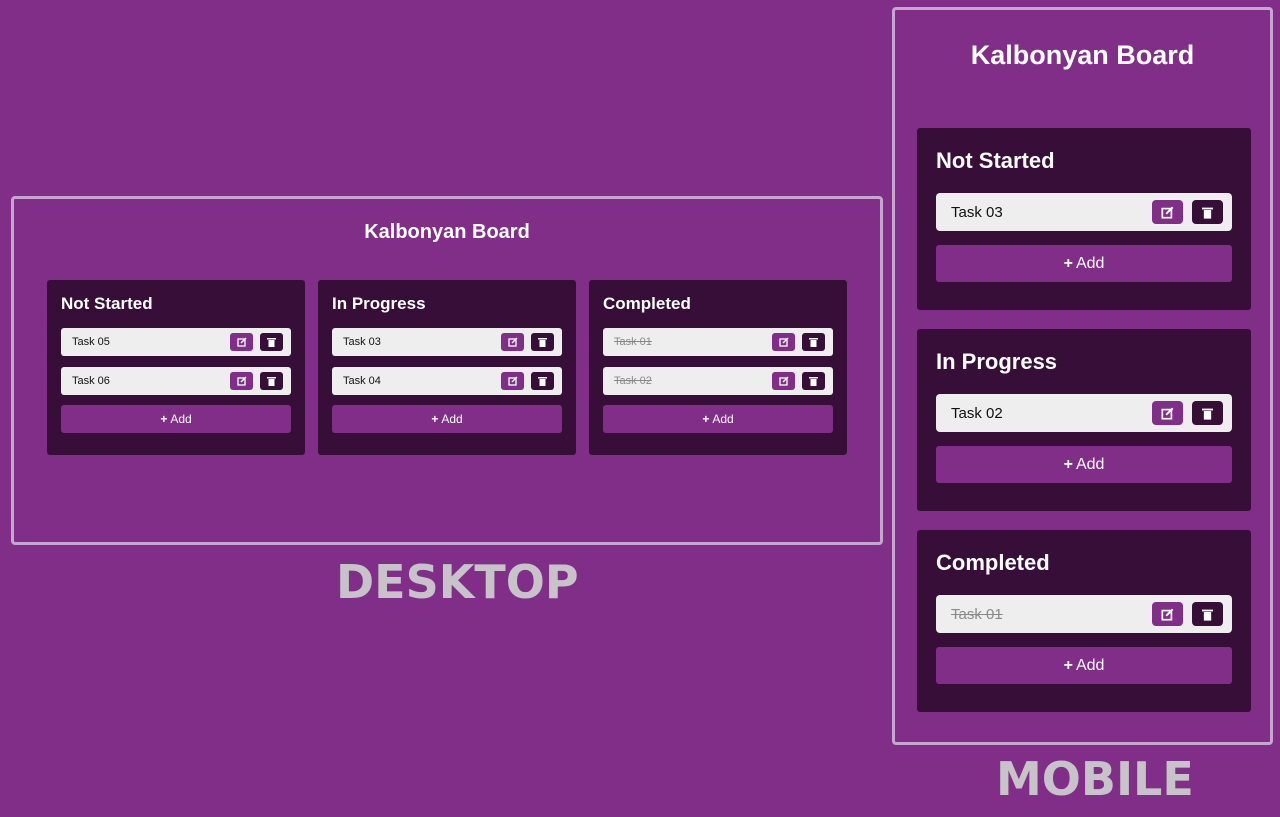 The image size is (1280, 817). Describe the element at coordinates (457, 582) in the screenshot. I see `desktop-label: DESKTOP` at that location.